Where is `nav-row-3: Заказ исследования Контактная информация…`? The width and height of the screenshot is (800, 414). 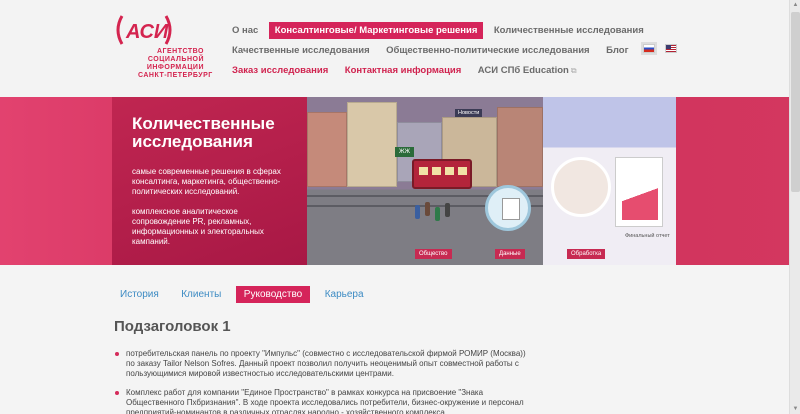 nav-row-3: Заказ исследования Контактная информация… is located at coordinates (404, 69).